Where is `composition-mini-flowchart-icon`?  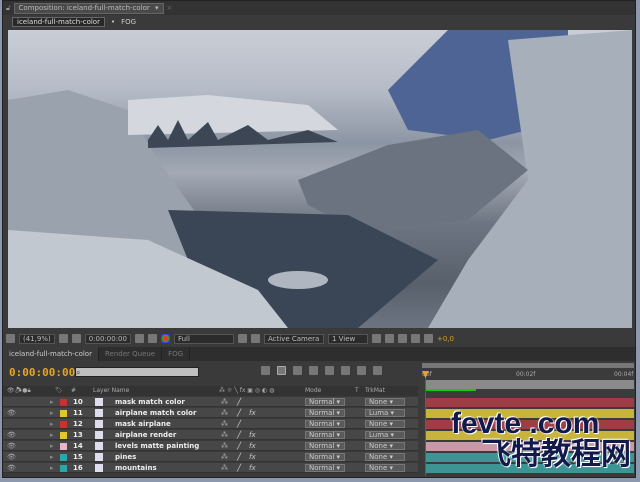 composition-mini-flowchart-icon is located at coordinates (265, 370).